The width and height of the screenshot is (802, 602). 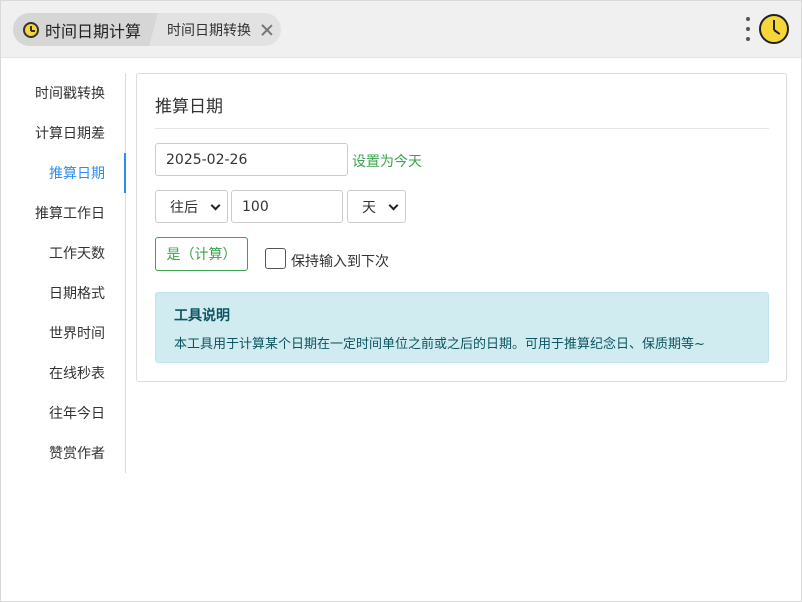 I want to click on set-today-link: 设置为今天, so click(x=387, y=161).